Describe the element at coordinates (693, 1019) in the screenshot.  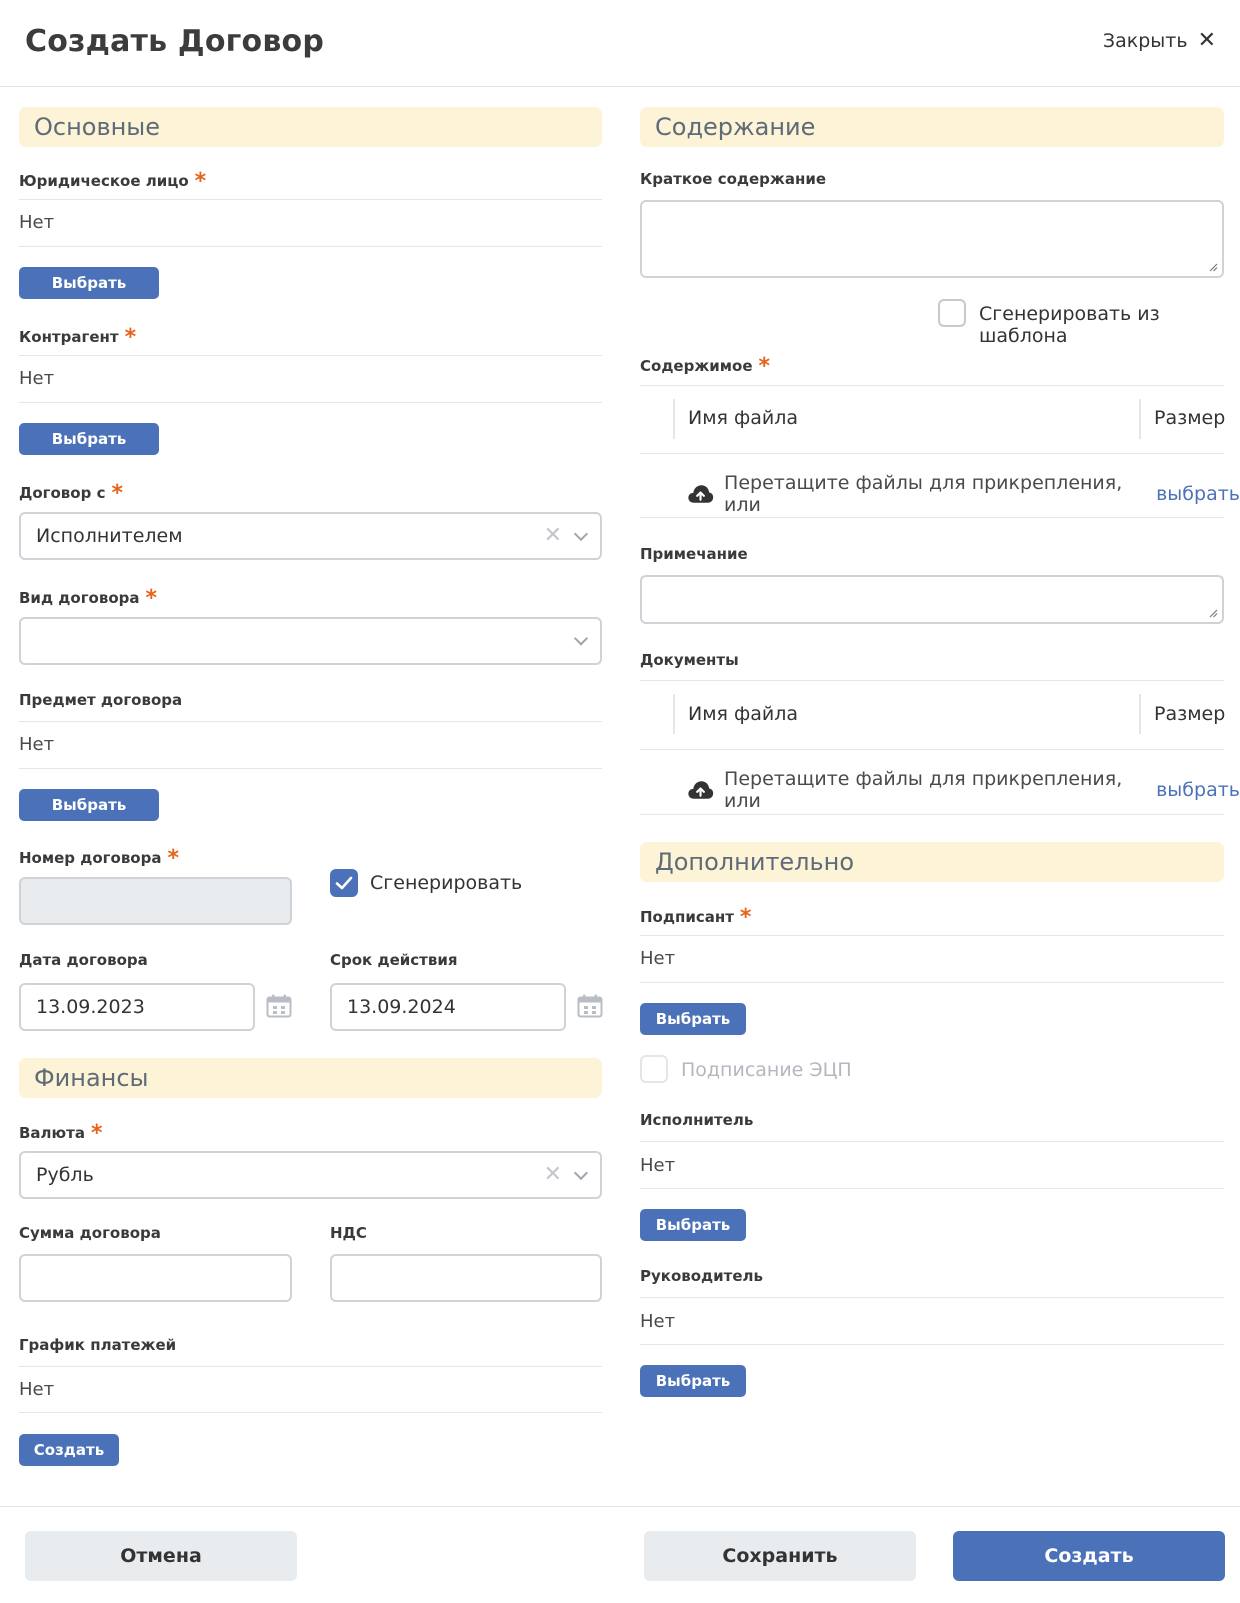
I see `signer-choose-button: Выбрать` at that location.